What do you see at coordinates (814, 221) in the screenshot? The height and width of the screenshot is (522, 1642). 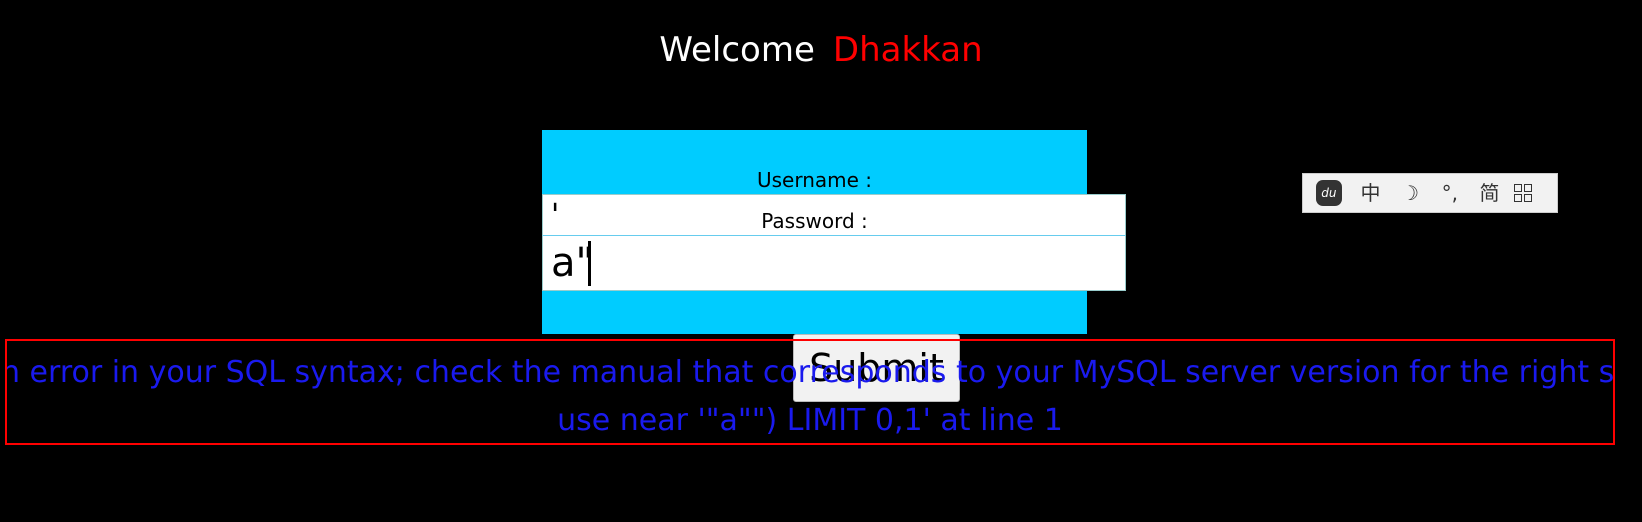 I see `password-label: Password :` at bounding box center [814, 221].